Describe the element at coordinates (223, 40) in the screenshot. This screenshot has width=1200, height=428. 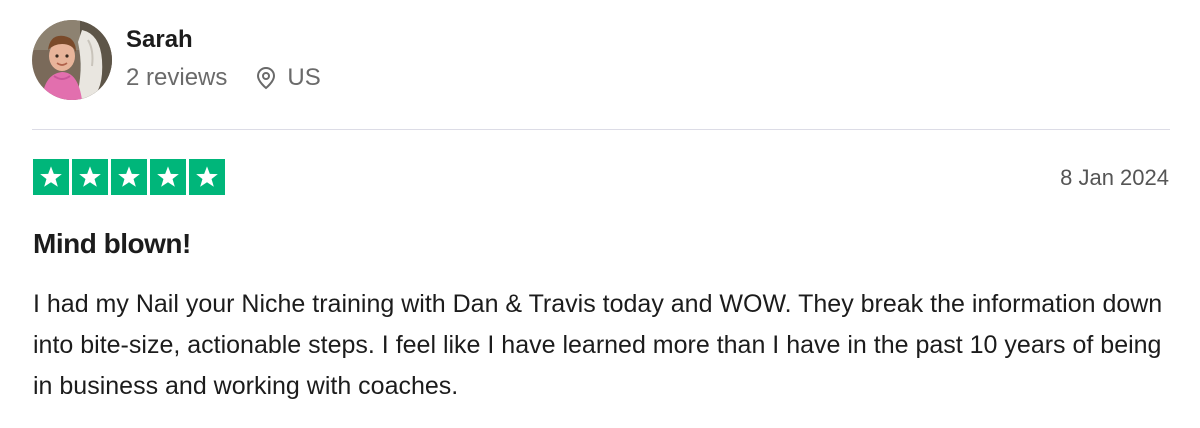
I see `reviewer-name: Sarah` at that location.